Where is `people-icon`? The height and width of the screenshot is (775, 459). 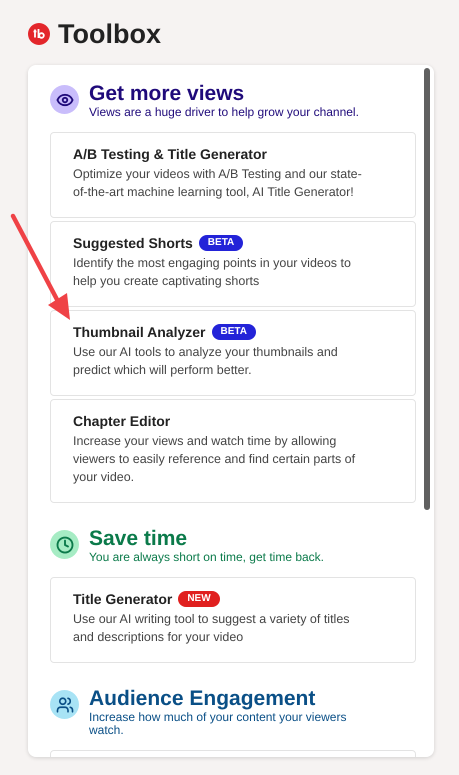 people-icon is located at coordinates (64, 704).